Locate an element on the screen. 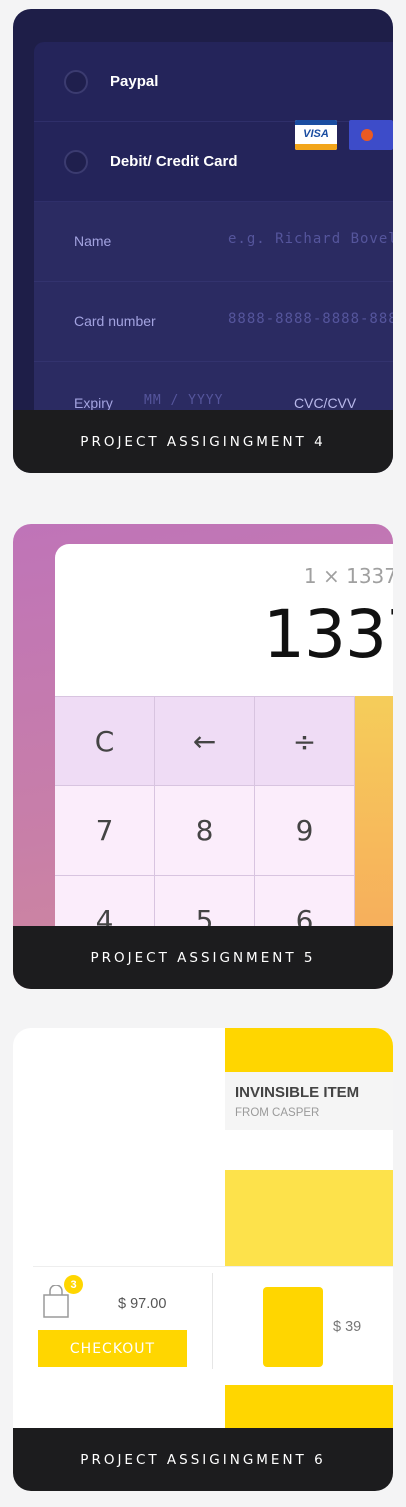  cart-item-price: $ 39 is located at coordinates (347, 1327).